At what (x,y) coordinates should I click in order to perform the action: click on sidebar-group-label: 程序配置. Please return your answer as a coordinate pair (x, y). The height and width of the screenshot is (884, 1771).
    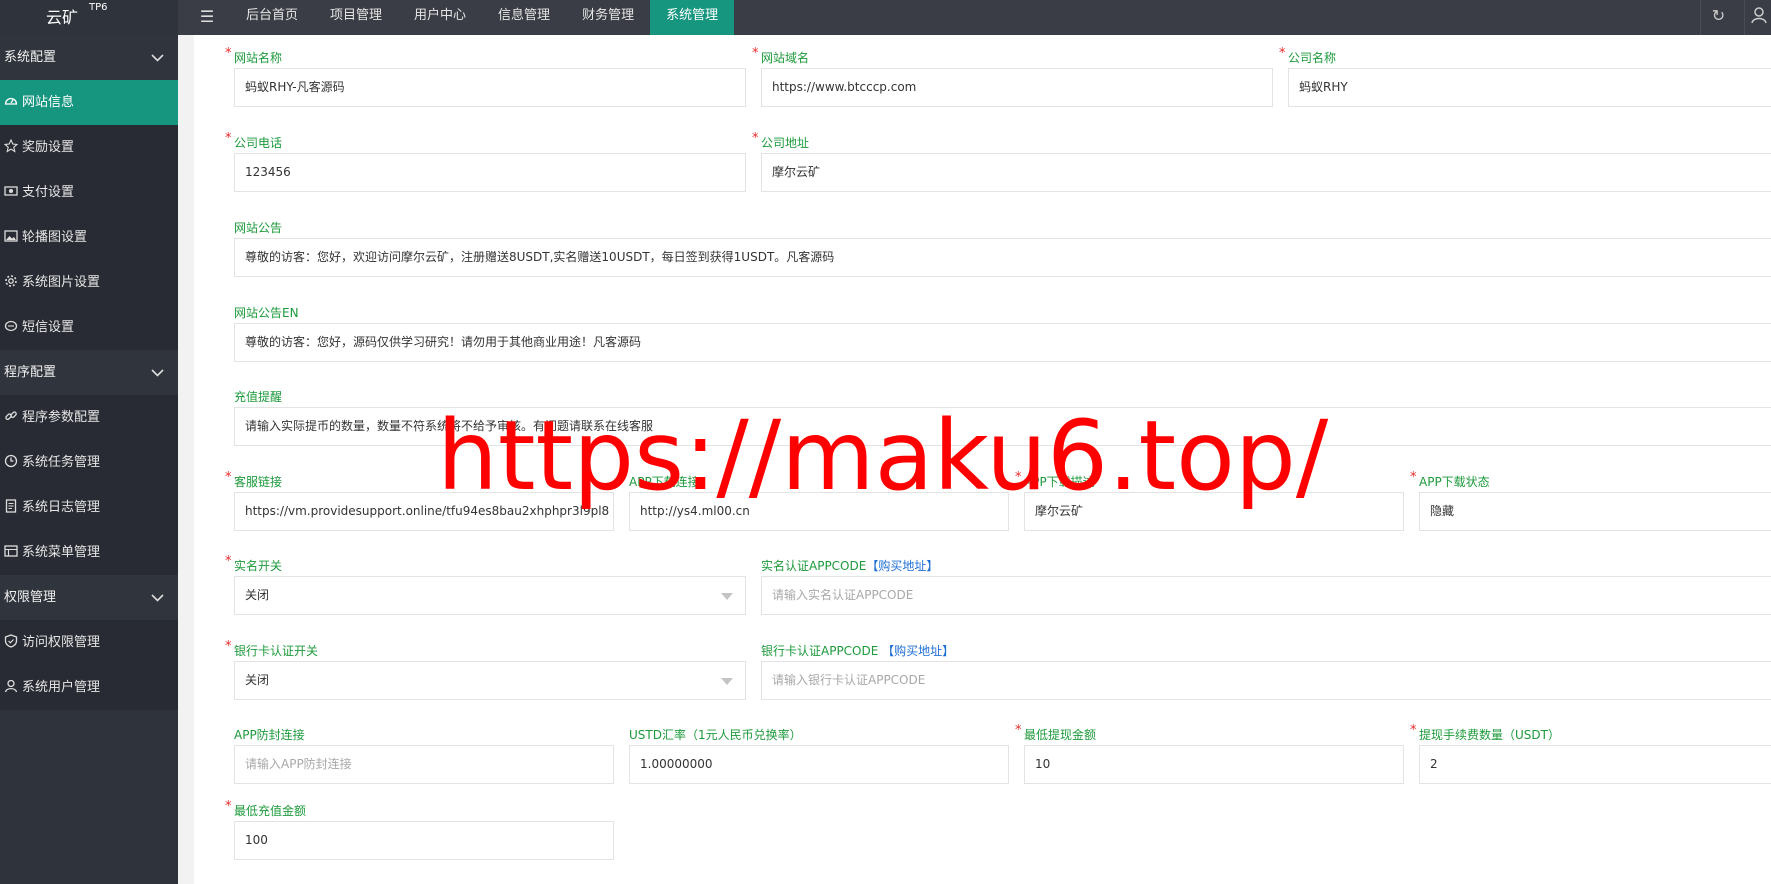
    Looking at the image, I should click on (30, 372).